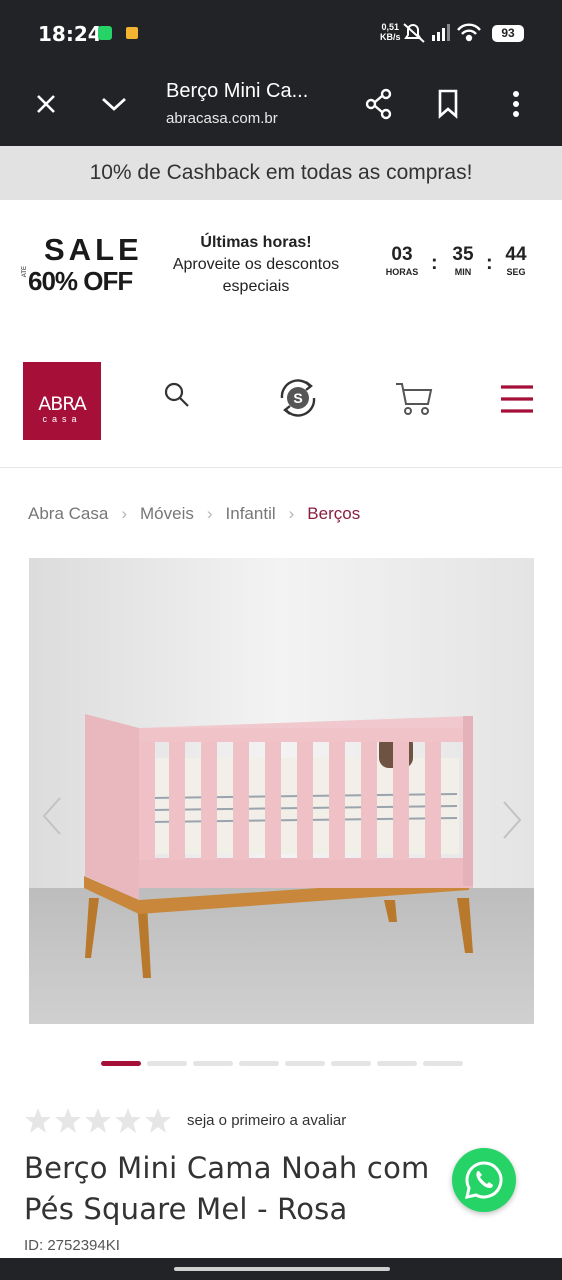 The image size is (562, 1280). What do you see at coordinates (402, 254) in the screenshot?
I see `countdown-hours-value: 03` at bounding box center [402, 254].